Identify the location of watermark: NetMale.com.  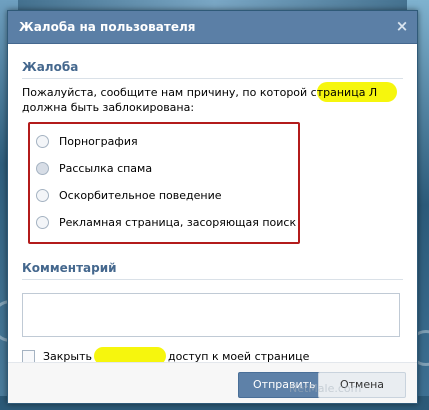
(325, 388).